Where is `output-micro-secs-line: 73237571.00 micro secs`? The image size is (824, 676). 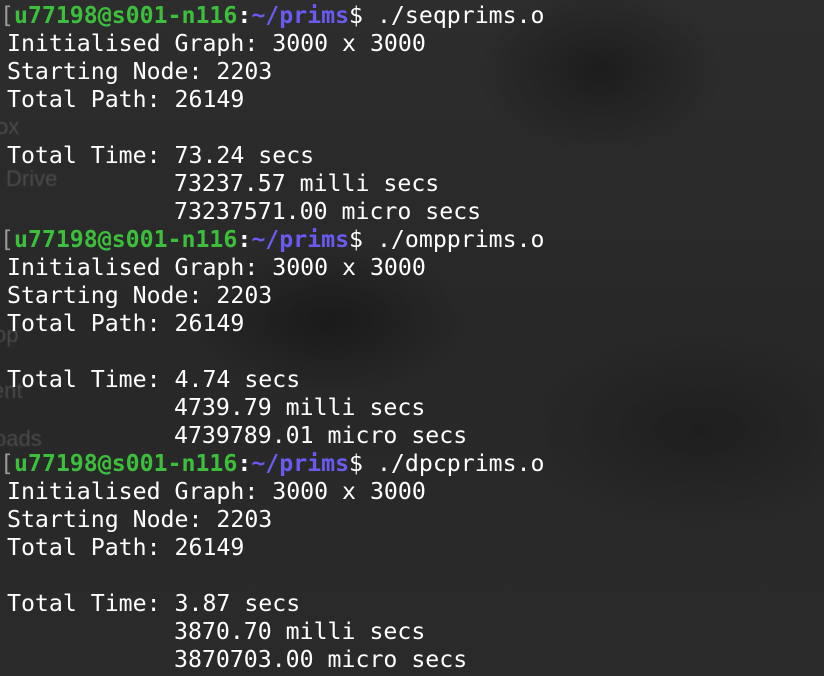
output-micro-secs-line: 73237571.00 micro secs is located at coordinates (328, 211).